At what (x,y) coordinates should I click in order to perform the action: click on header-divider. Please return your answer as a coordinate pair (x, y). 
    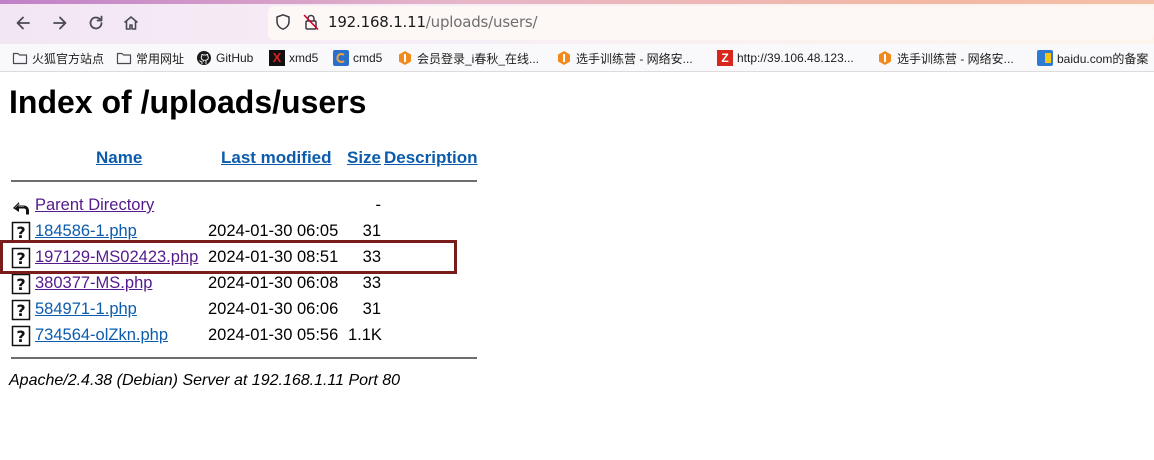
    Looking at the image, I should click on (244, 181).